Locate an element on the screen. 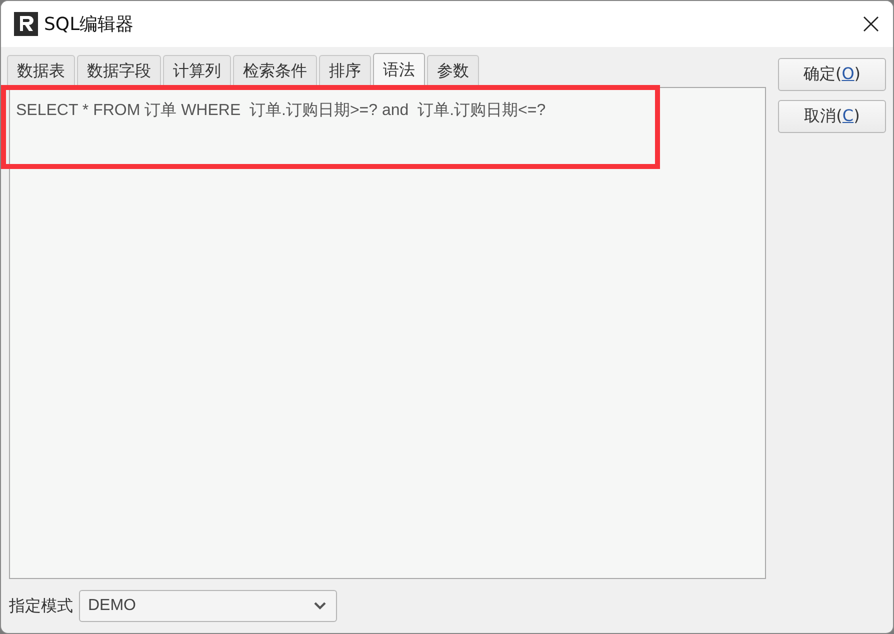 This screenshot has height=634, width=894. tab: 排序 is located at coordinates (345, 70).